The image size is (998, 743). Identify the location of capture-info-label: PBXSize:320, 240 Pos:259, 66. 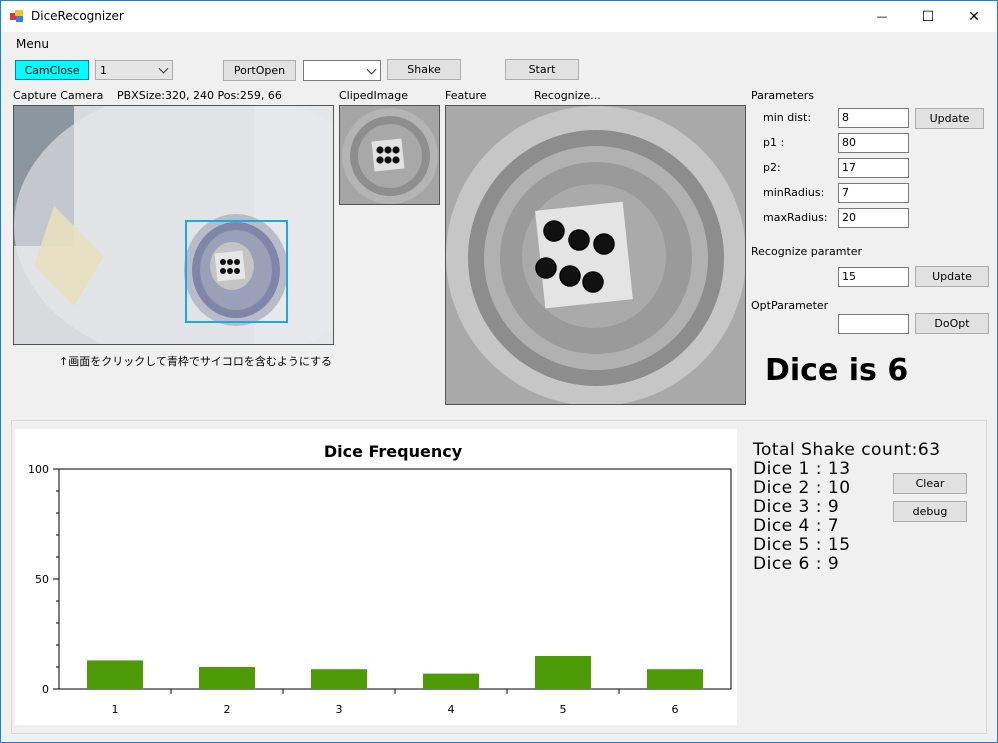
(199, 95).